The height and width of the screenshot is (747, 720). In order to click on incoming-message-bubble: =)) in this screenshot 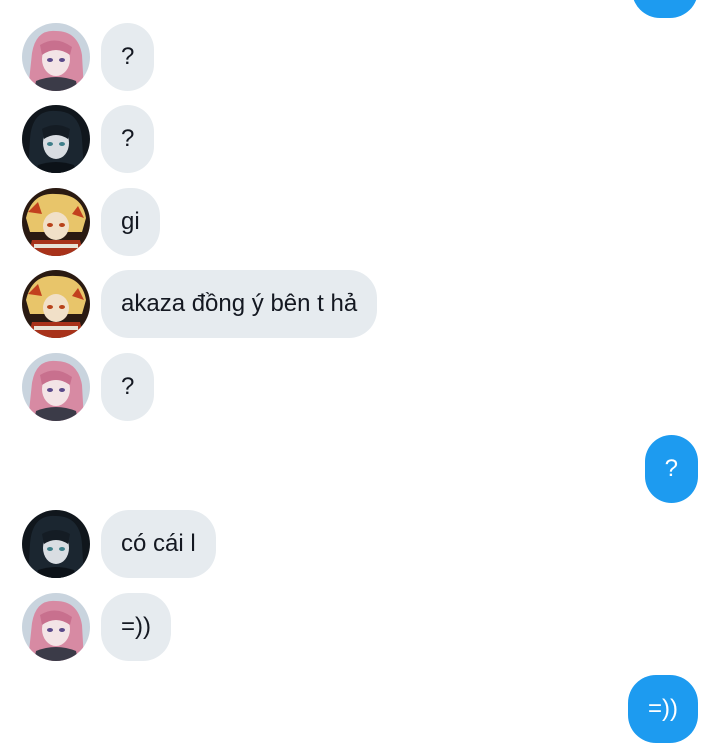, I will do `click(136, 627)`.